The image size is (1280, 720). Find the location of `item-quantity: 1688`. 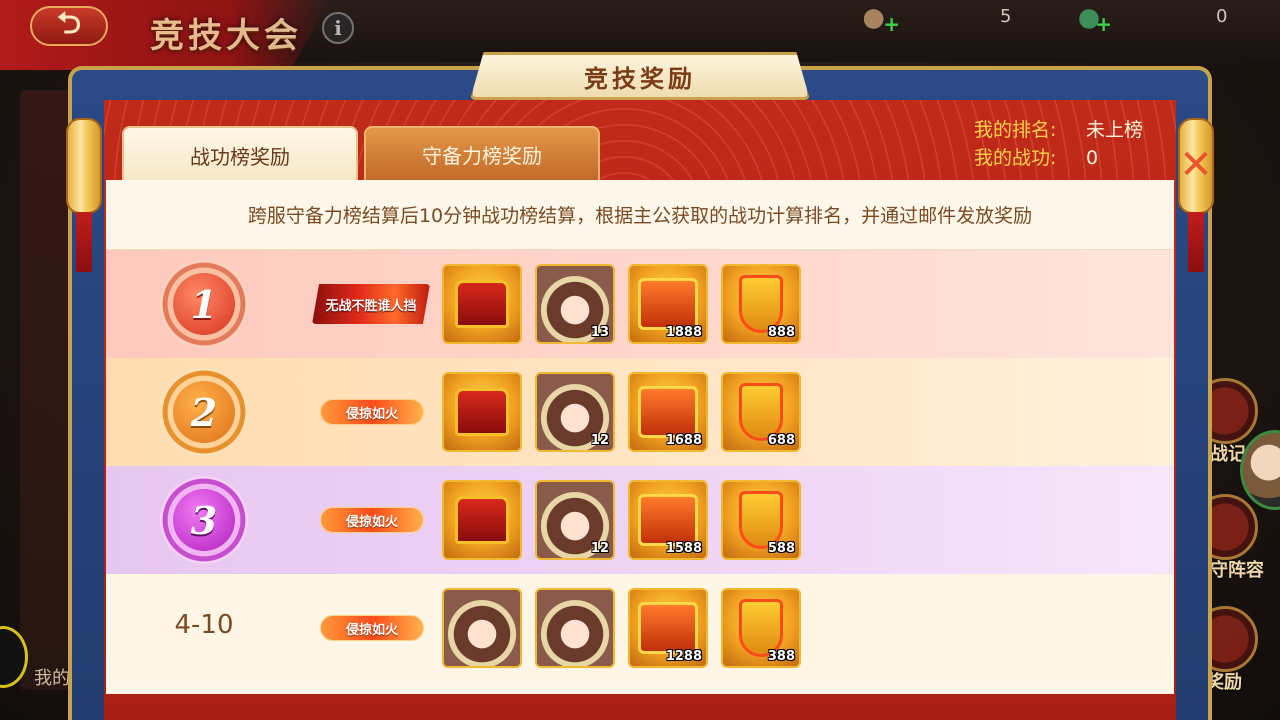

item-quantity: 1688 is located at coordinates (683, 440).